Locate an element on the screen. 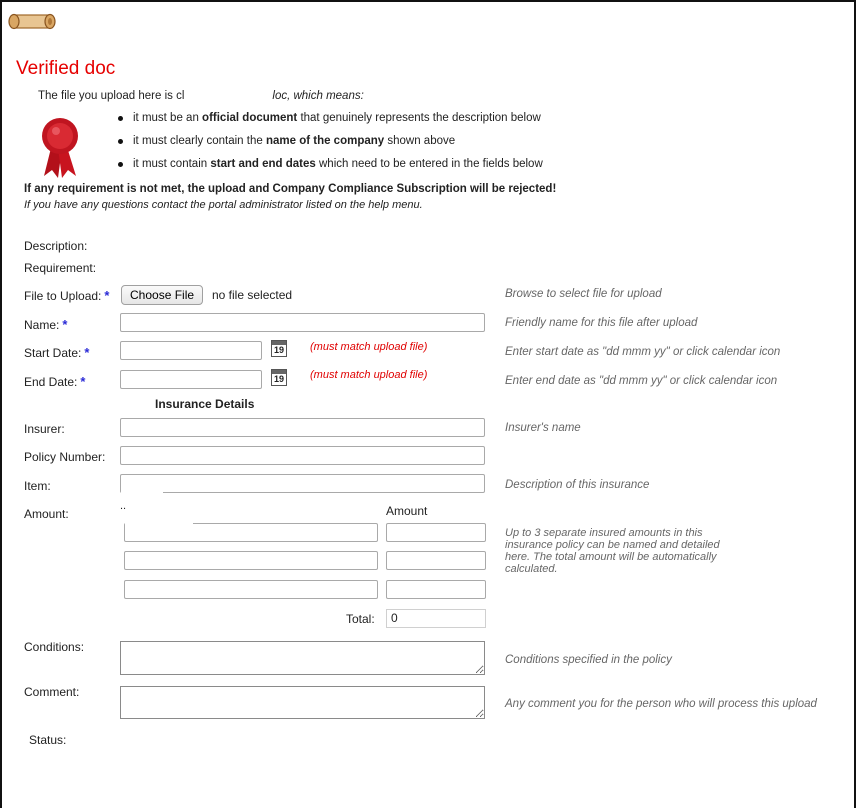  status-label: Status: is located at coordinates (48, 740).